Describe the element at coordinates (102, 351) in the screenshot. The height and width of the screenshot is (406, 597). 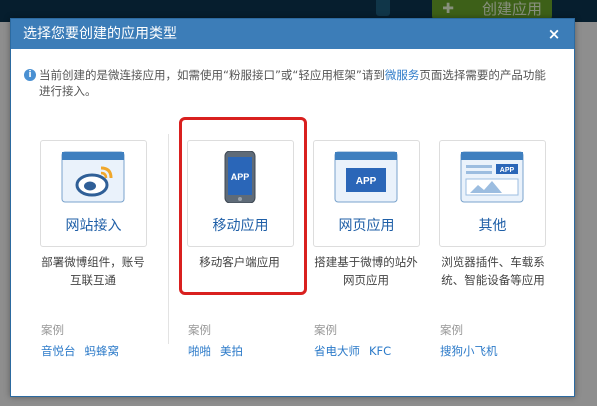
I see `case-link: 蚂蜂窝` at that location.